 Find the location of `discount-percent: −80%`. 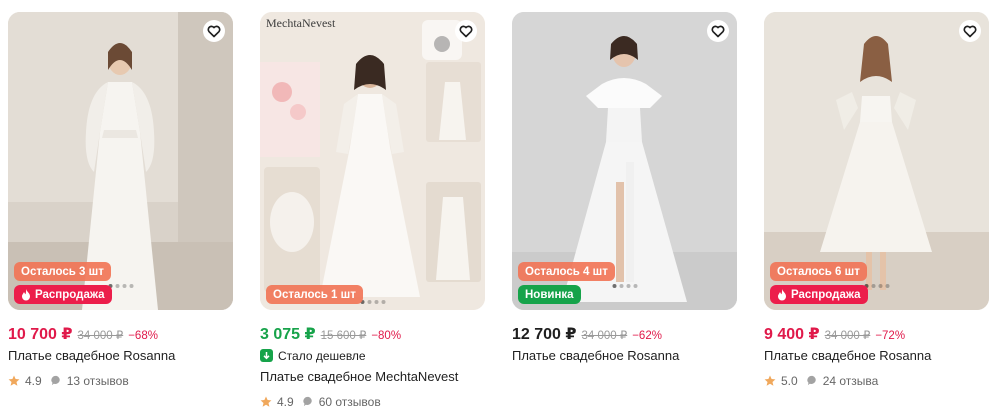

discount-percent: −80% is located at coordinates (386, 336).